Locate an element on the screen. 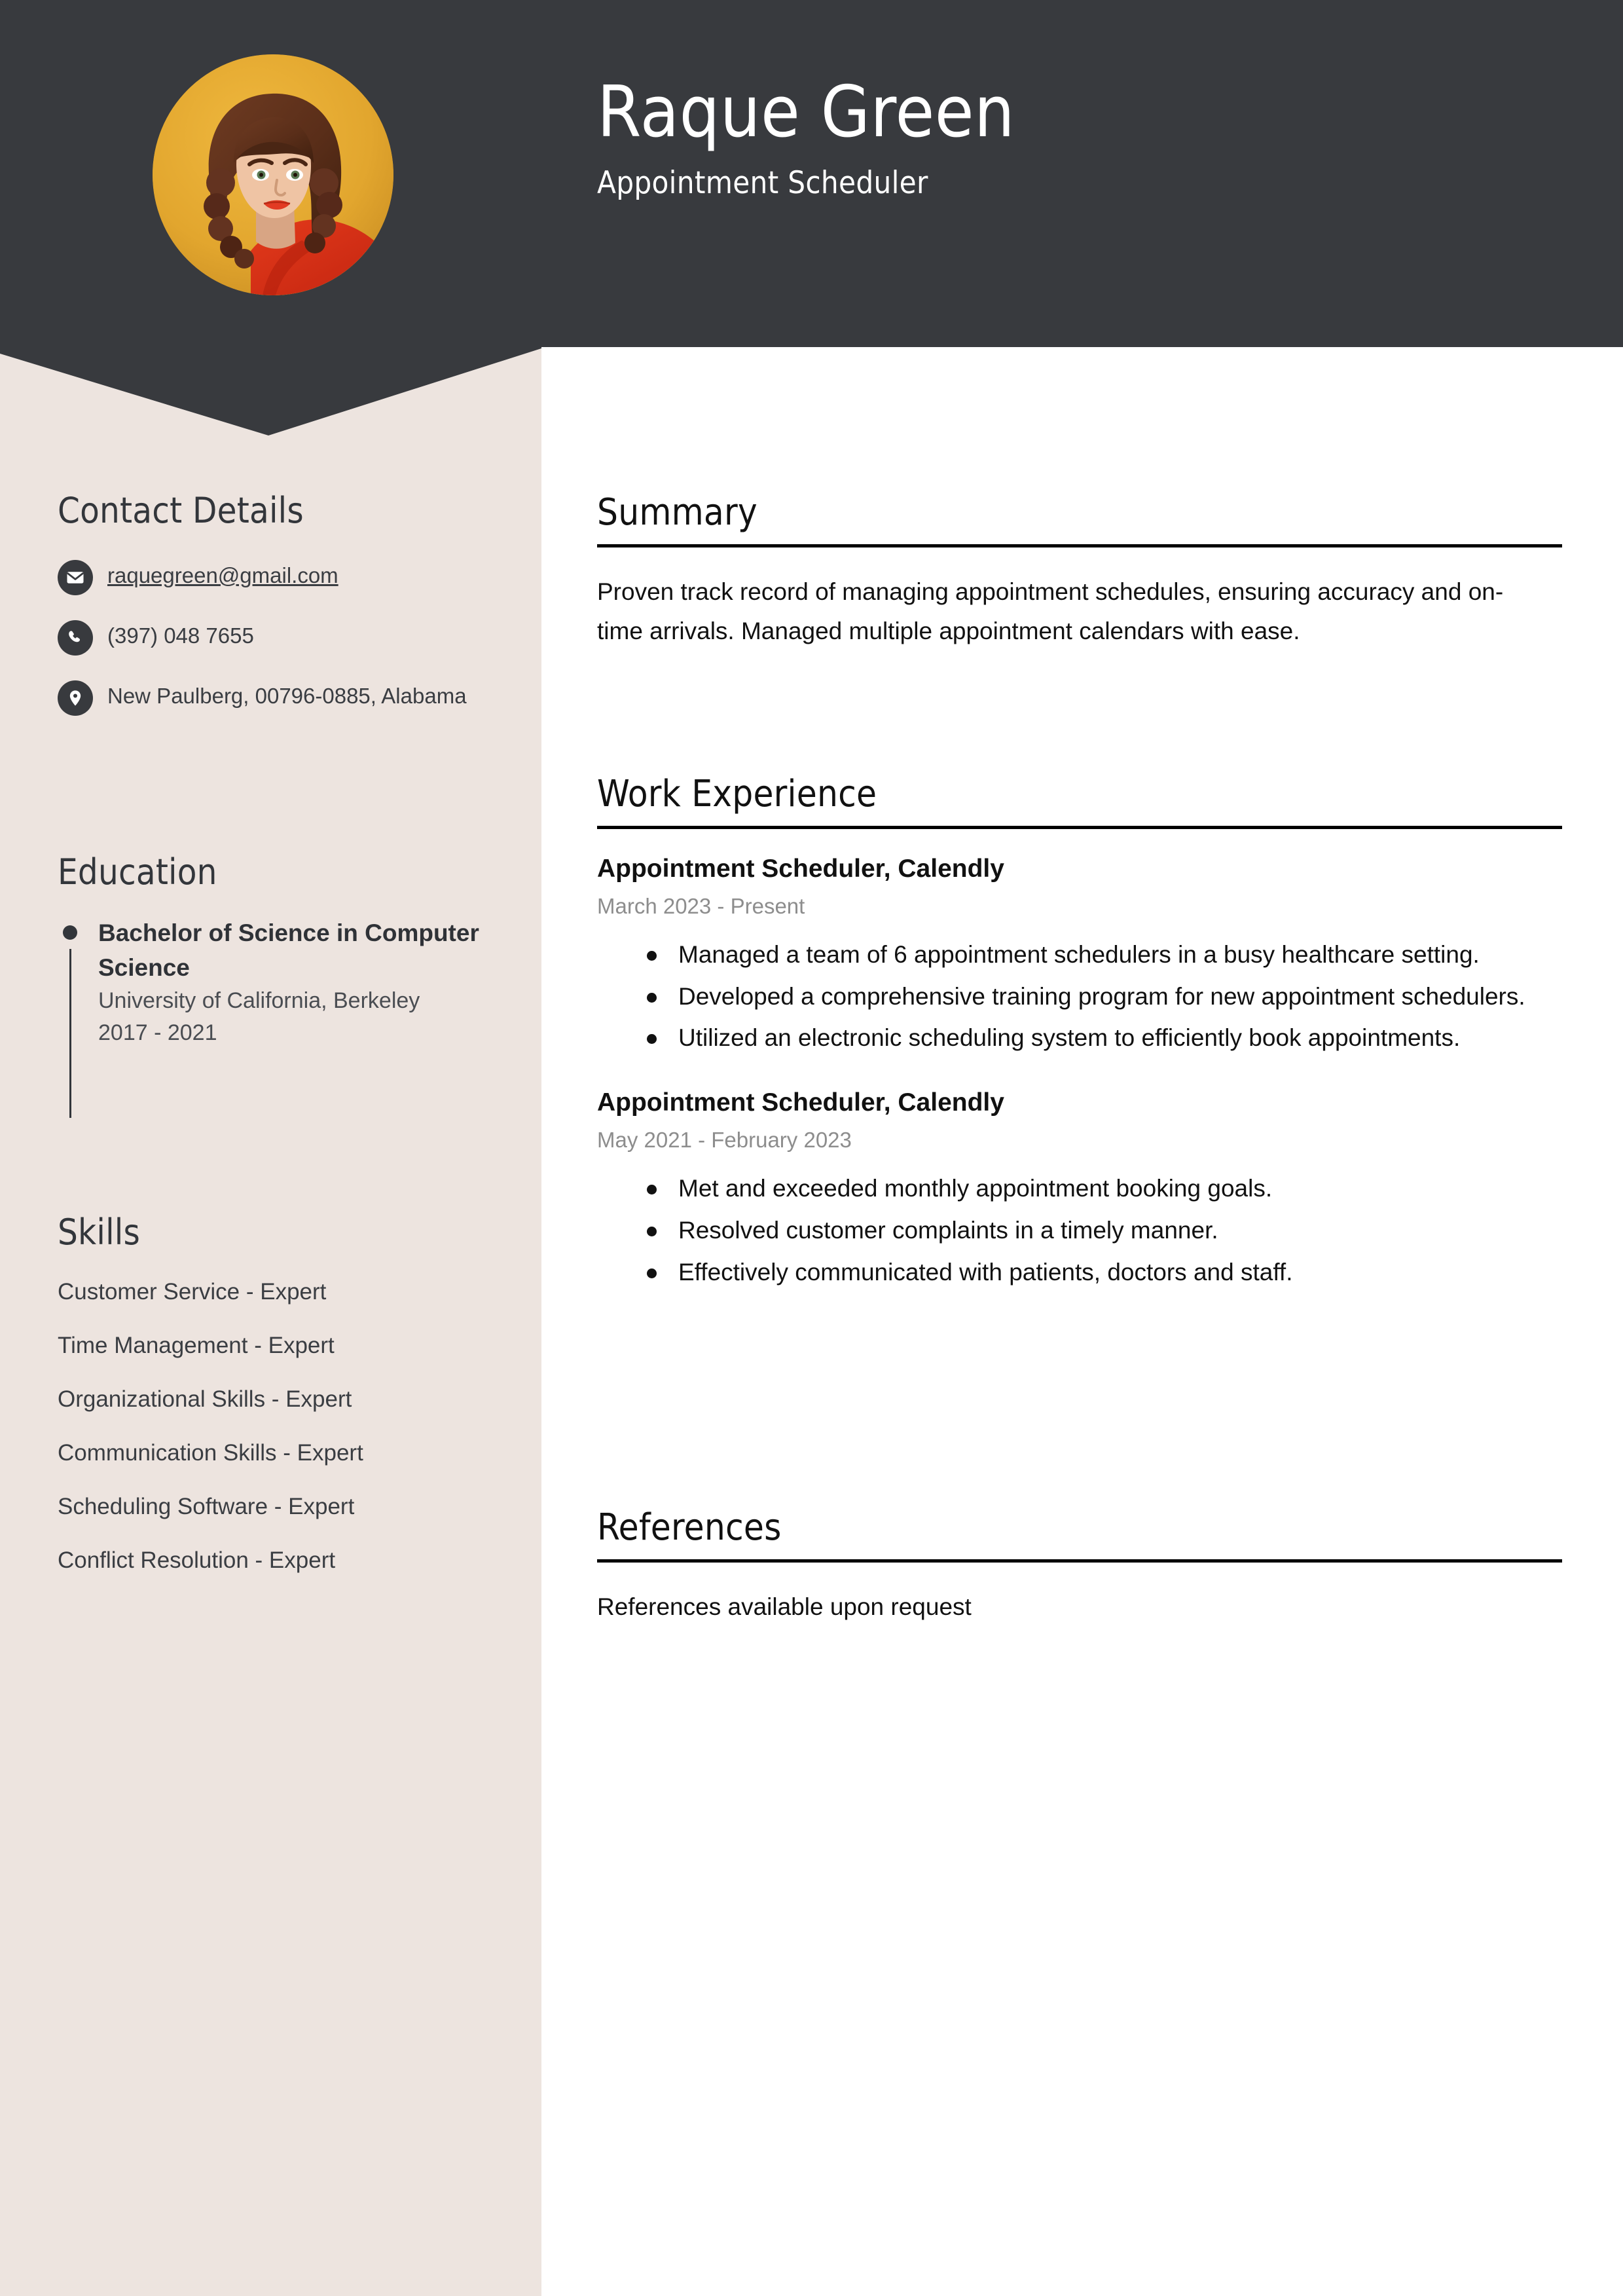  bullet-dot-icon is located at coordinates (70, 932).